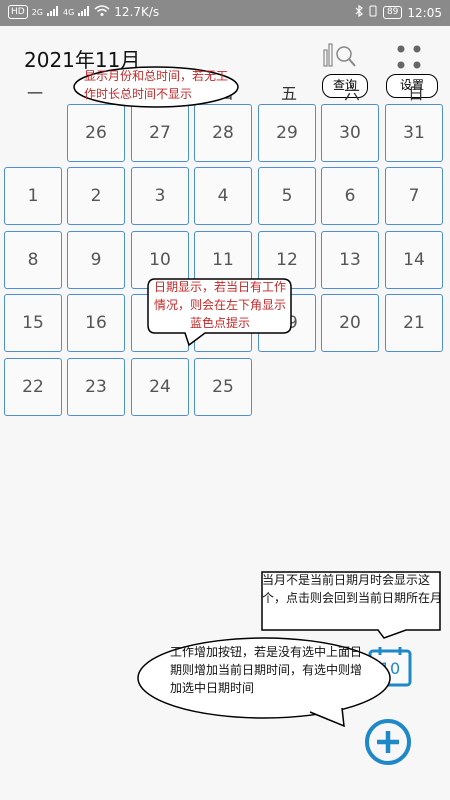 The width and height of the screenshot is (450, 800). I want to click on weekday-sat: 六, so click(351, 93).